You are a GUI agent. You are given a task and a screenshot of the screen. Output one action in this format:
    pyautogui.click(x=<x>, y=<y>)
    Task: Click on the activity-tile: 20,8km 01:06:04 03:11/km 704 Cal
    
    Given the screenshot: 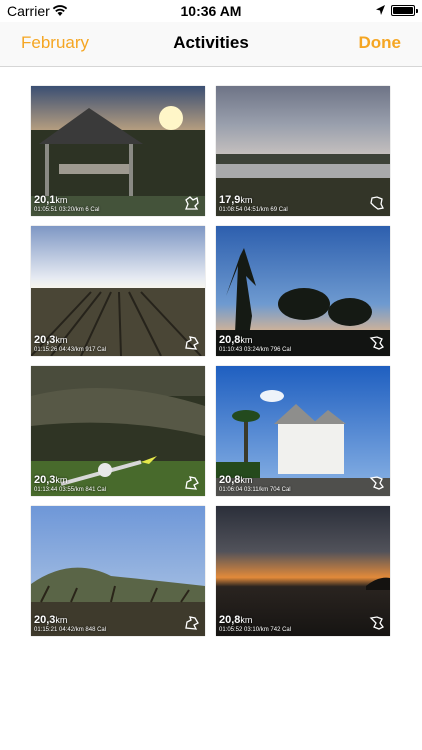 What is the action you would take?
    pyautogui.click(x=303, y=431)
    